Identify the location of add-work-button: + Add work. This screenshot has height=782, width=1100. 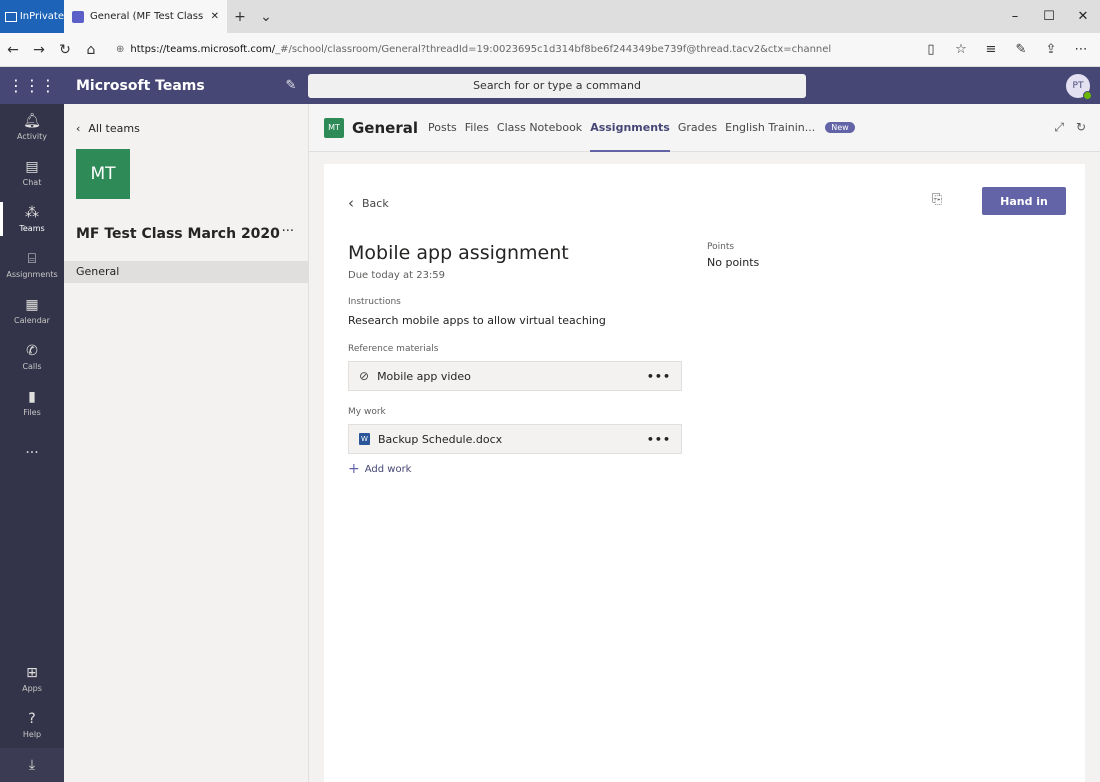
(379, 469).